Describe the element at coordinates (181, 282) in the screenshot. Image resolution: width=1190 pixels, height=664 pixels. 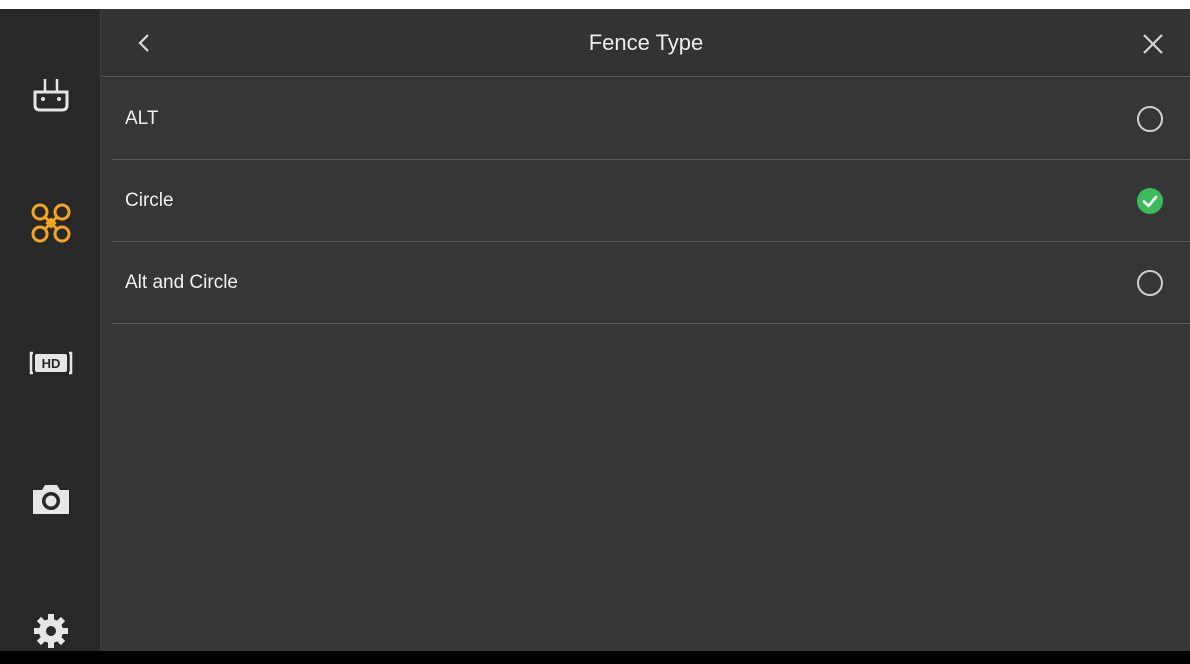
I see `option-label: Alt and Circle` at that location.